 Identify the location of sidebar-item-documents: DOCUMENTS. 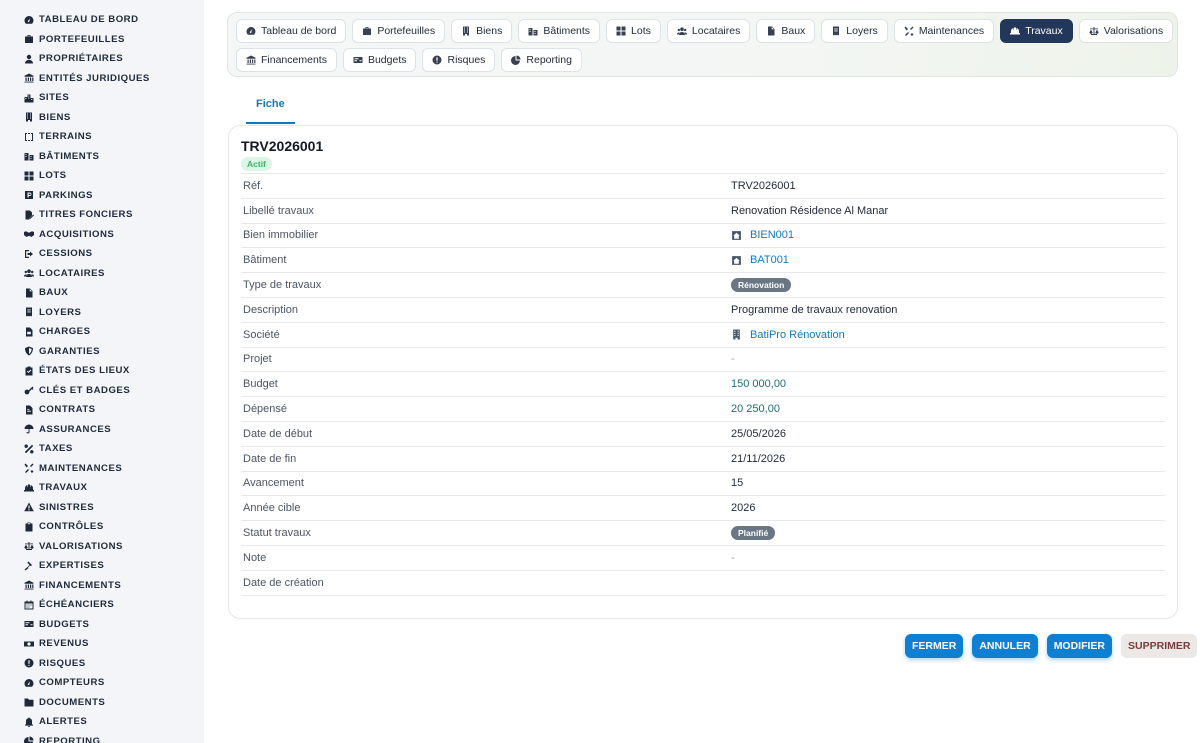
(102, 703).